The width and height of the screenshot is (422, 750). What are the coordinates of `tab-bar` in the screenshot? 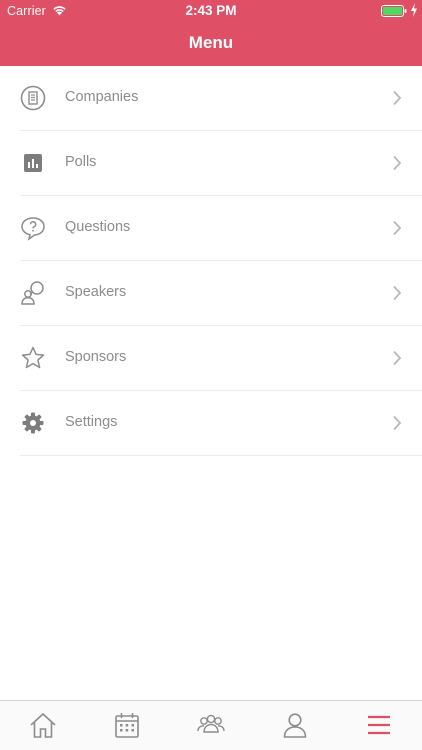 It's located at (211, 725).